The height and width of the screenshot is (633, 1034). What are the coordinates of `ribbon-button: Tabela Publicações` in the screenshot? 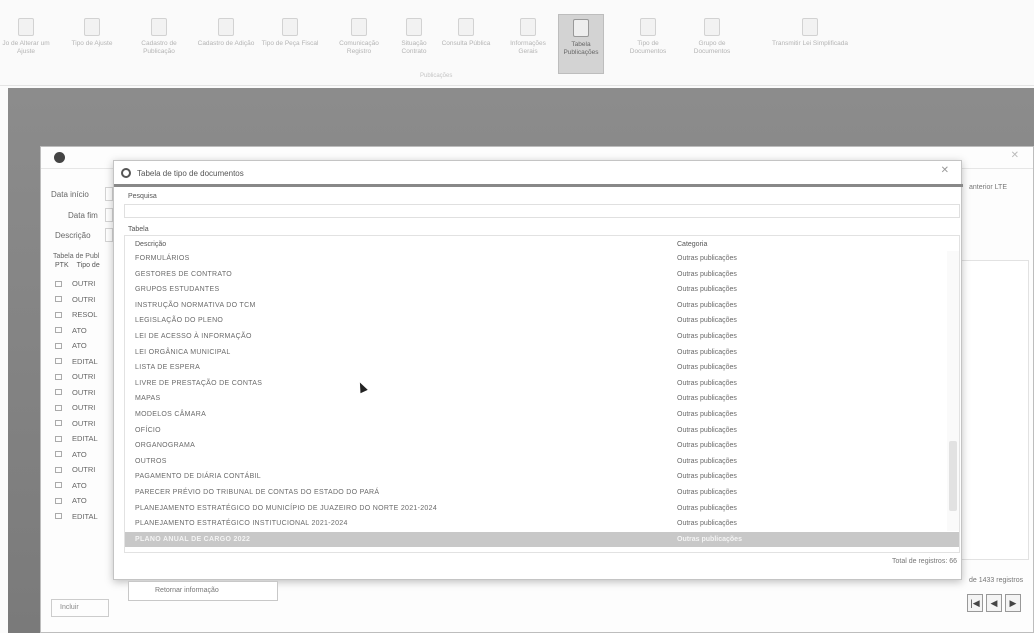 It's located at (581, 44).